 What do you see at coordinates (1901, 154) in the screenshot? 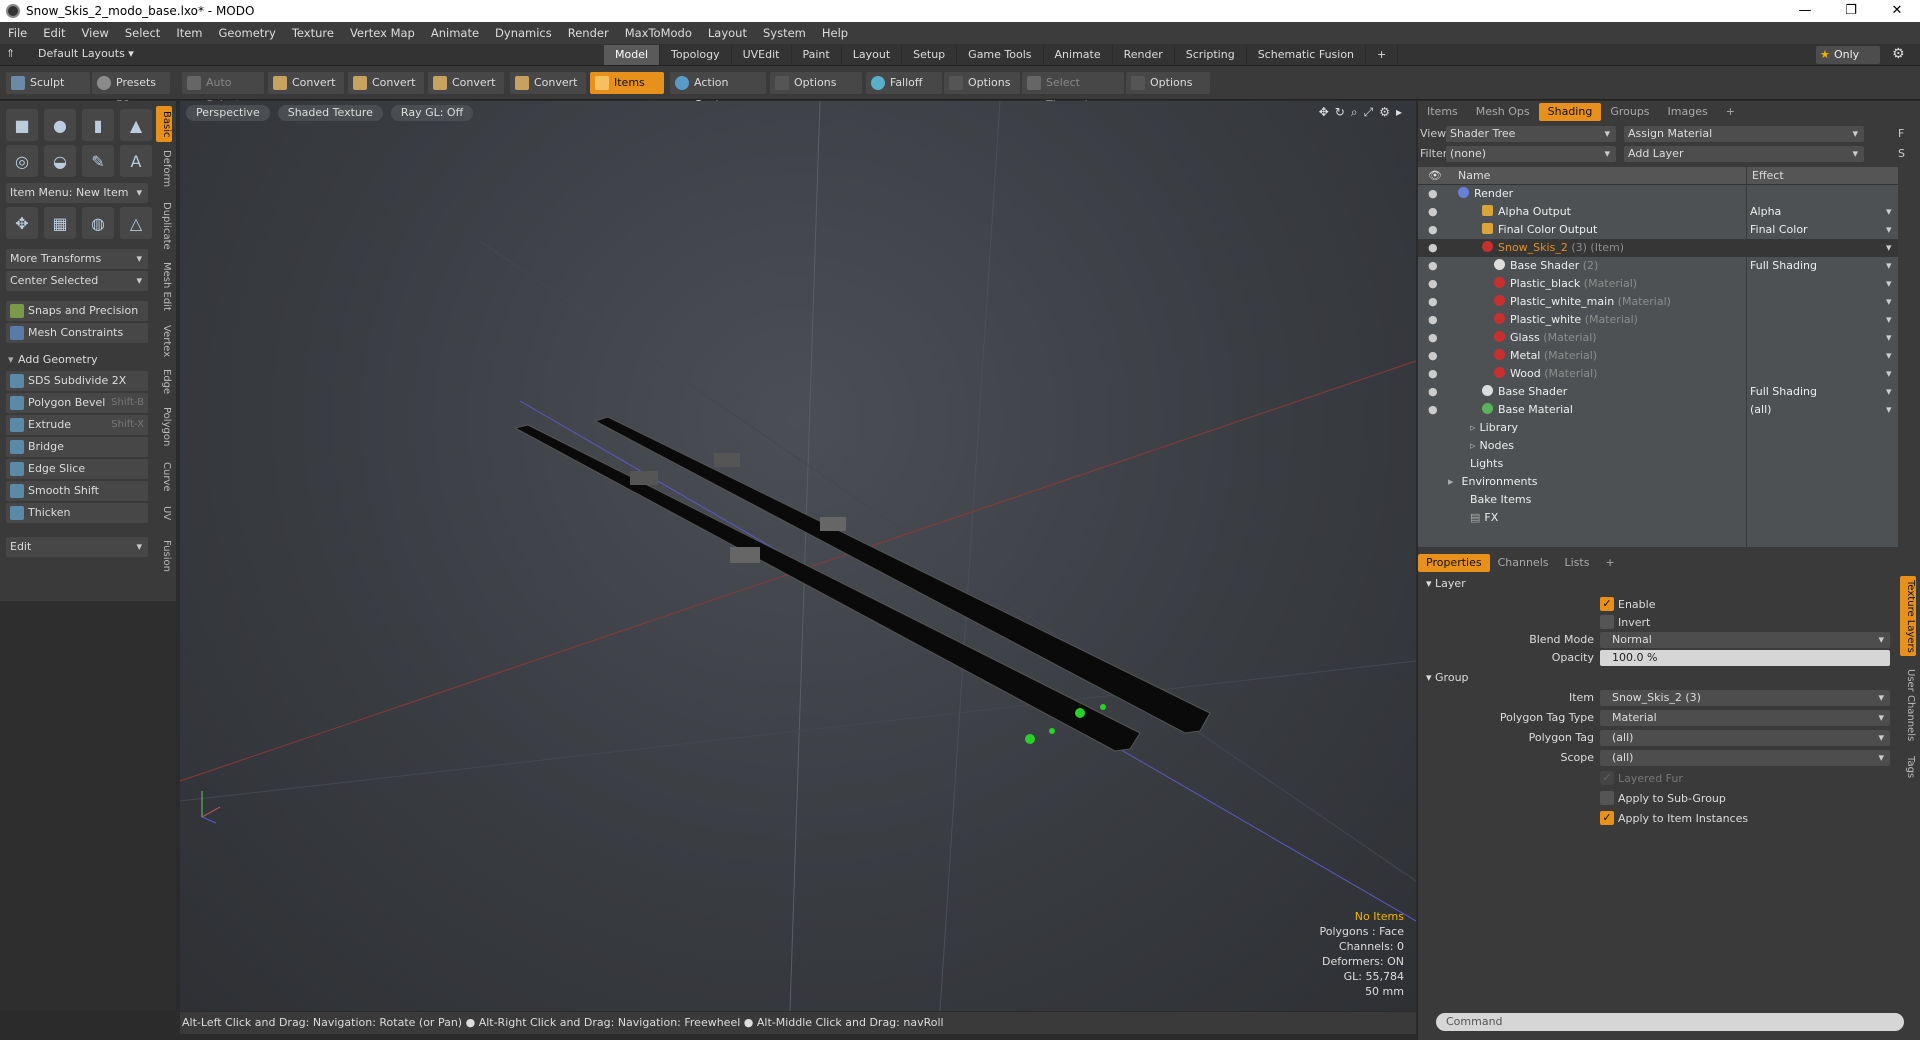
I see `s-button: S` at bounding box center [1901, 154].